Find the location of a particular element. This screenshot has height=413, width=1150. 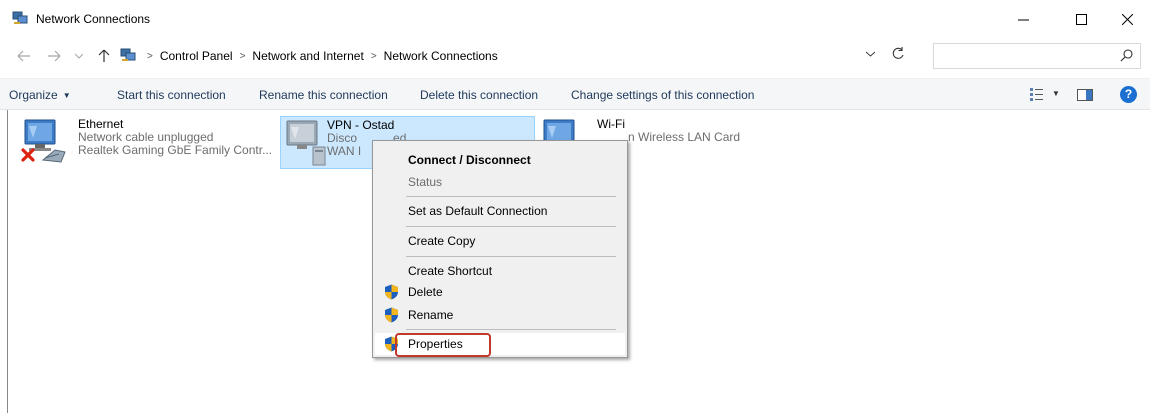

refresh-icon is located at coordinates (898, 53).